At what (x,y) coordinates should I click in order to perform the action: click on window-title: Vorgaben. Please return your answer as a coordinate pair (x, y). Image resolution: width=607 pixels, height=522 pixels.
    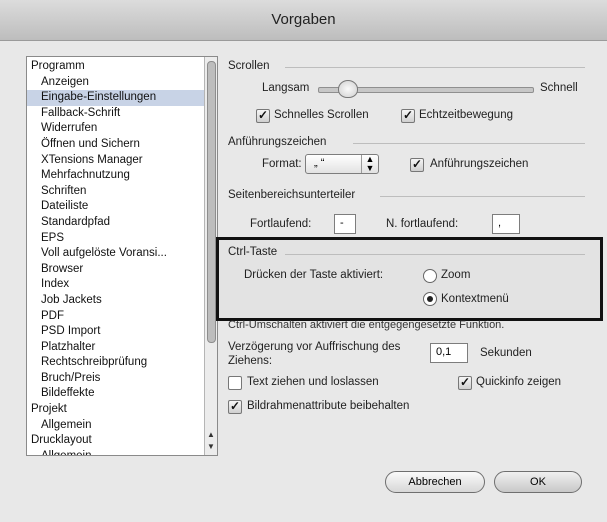
    Looking at the image, I should click on (303, 19).